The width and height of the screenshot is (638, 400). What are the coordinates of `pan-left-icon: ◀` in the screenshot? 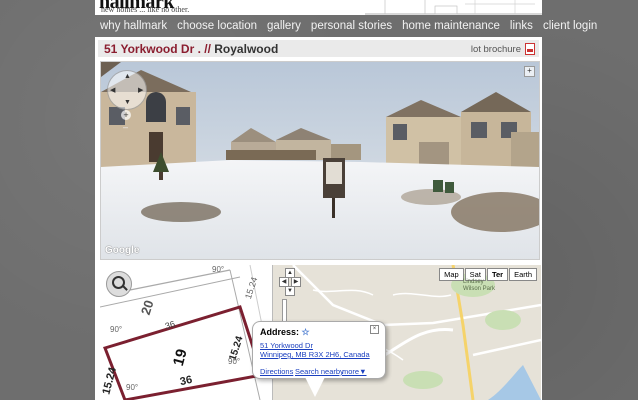 It's located at (112, 90).